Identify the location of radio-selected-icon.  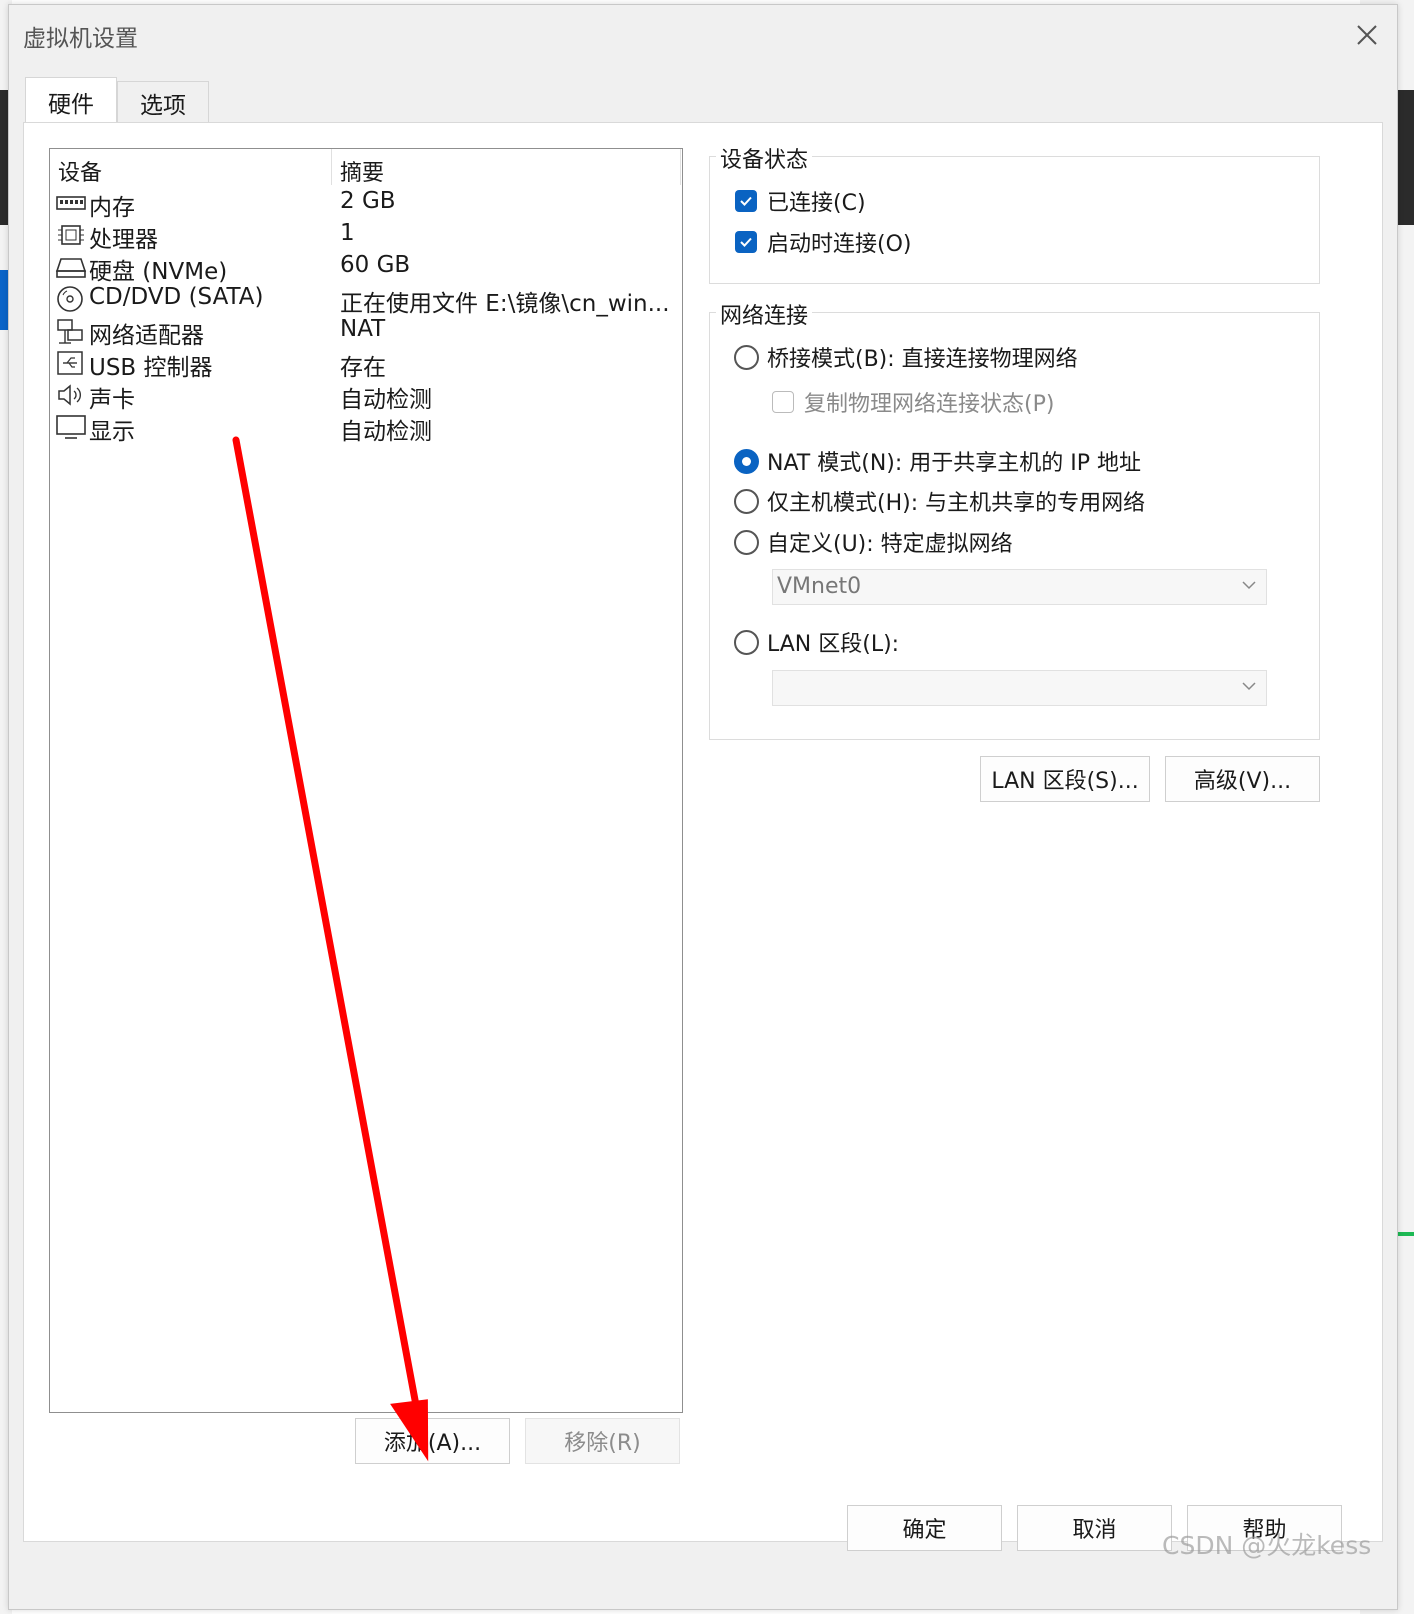
(746, 461).